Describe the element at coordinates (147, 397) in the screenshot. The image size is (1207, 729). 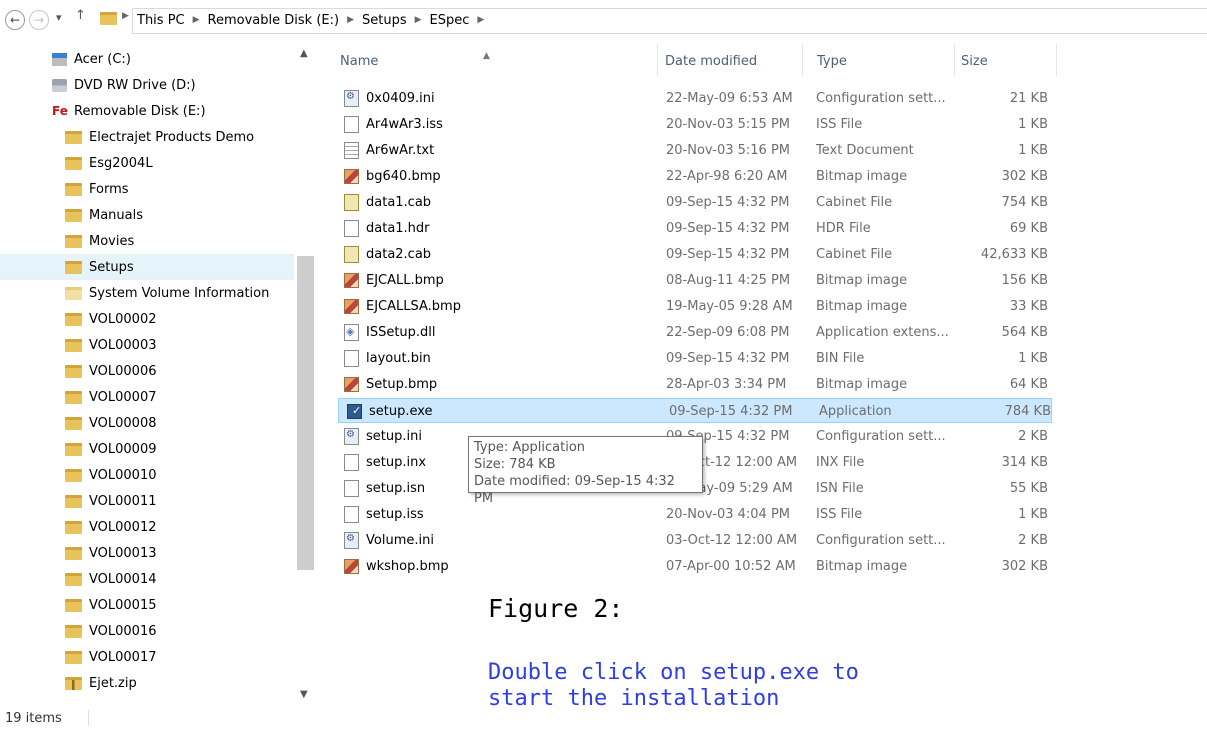
I see `nav-item: VOL00007` at that location.